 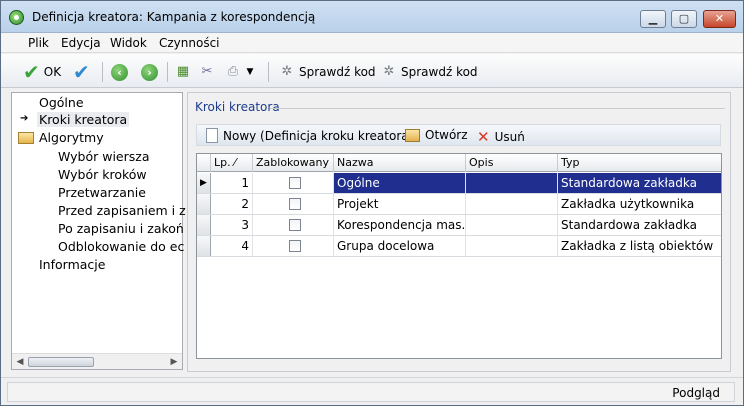 I want to click on app-icon, so click(x=16, y=17).